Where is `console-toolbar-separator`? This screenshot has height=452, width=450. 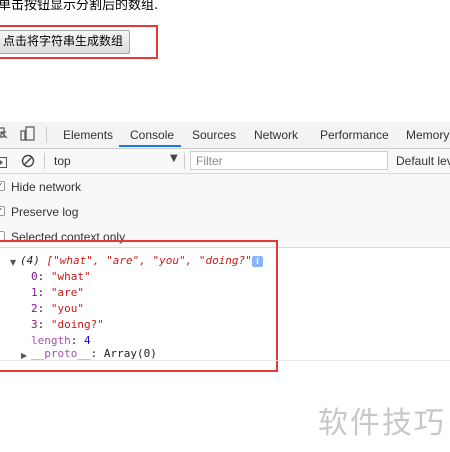
console-toolbar-separator is located at coordinates (44, 161).